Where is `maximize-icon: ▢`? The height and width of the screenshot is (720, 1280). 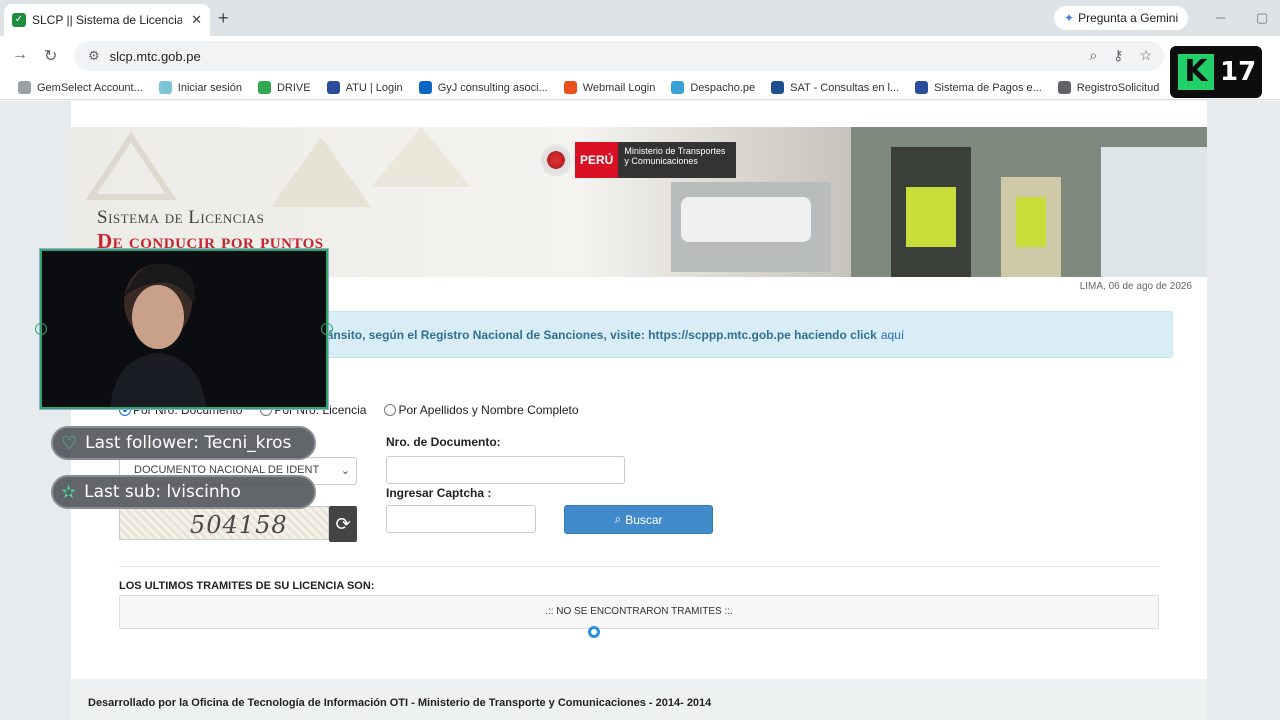 maximize-icon: ▢ is located at coordinates (1262, 18).